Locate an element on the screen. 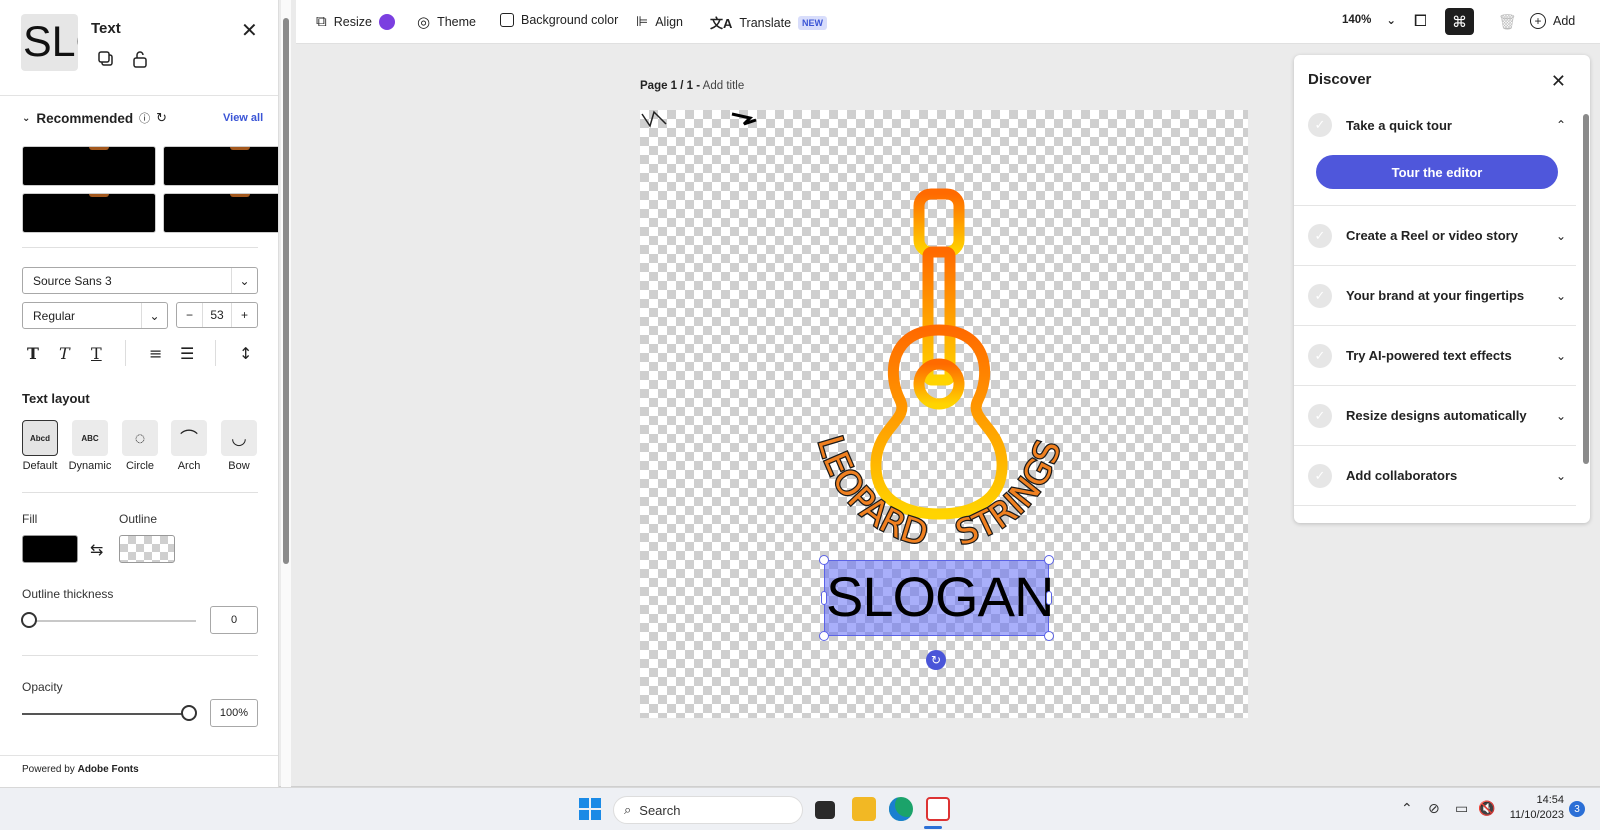  increase-font-size-button: + is located at coordinates (244, 315).